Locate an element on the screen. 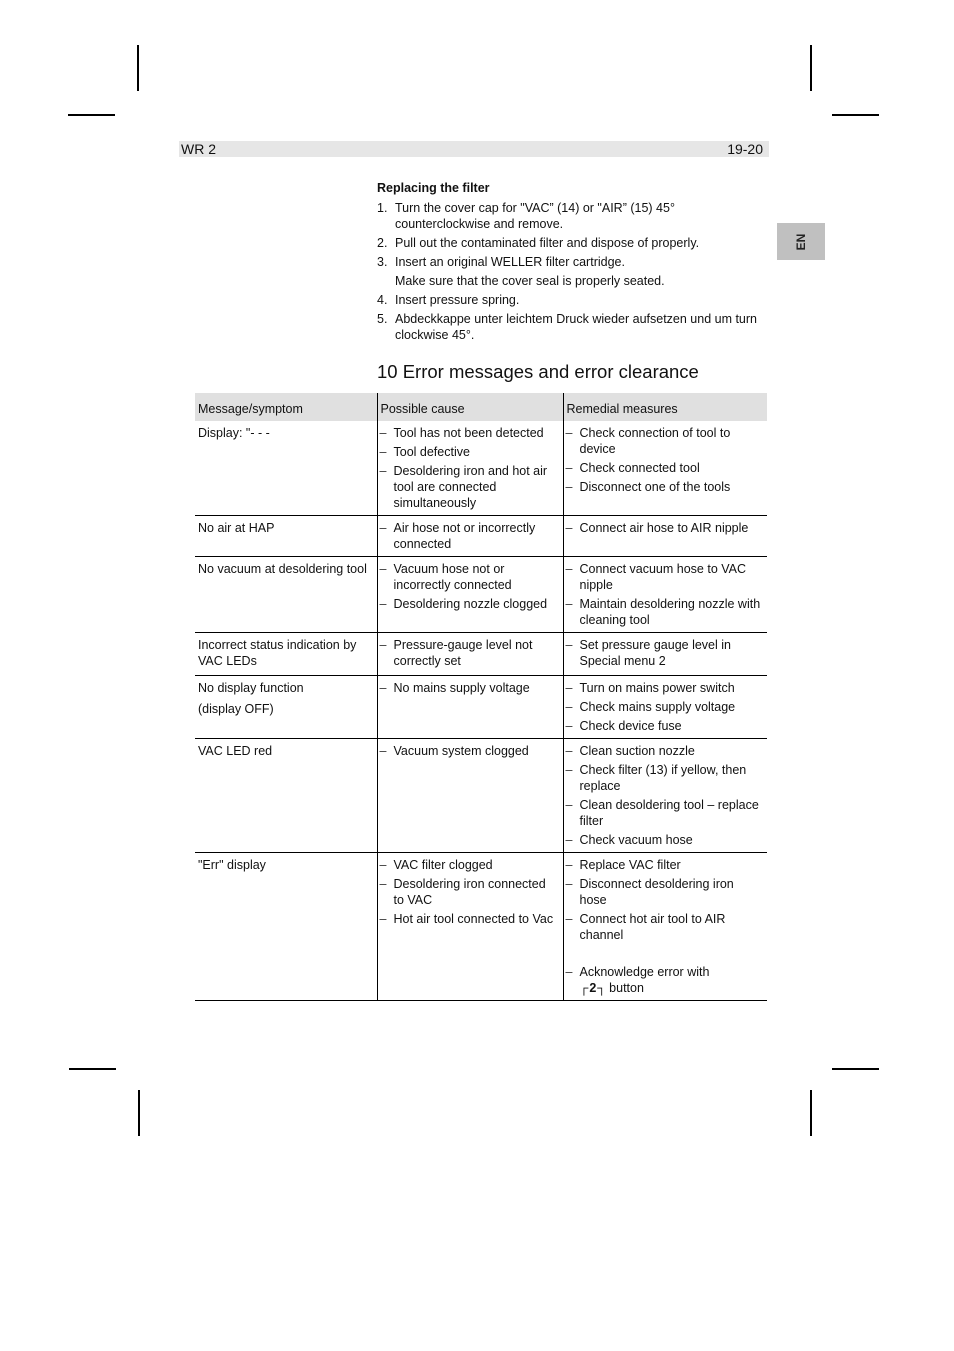 The width and height of the screenshot is (954, 1351). measure-item: Connect vacuum hose to VAC nipple is located at coordinates (665, 577).